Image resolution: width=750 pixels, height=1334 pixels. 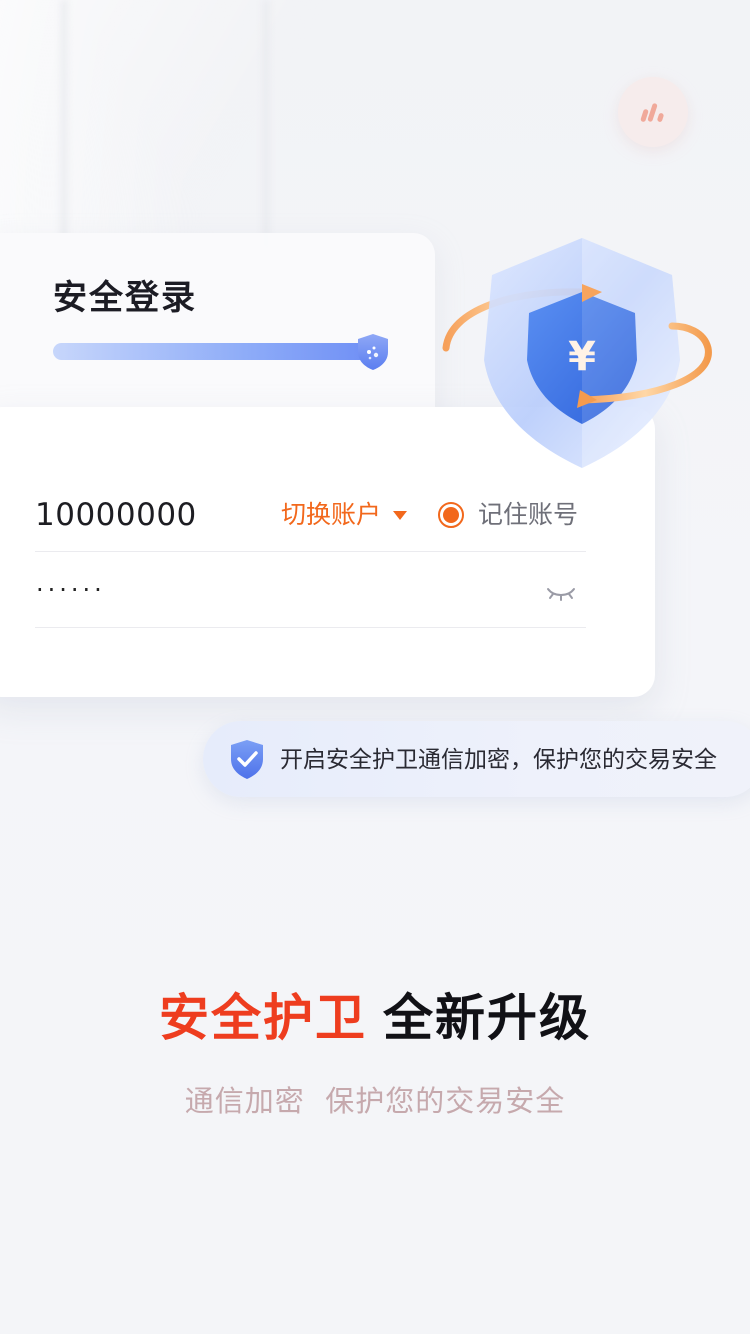 I want to click on security-progress-bar, so click(x=213, y=351).